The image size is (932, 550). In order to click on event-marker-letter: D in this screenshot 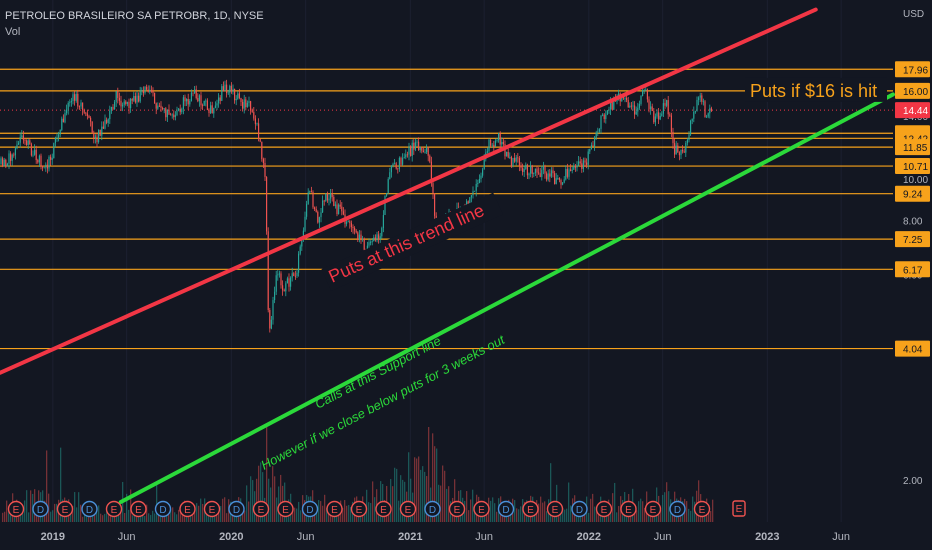, I will do `click(236, 510)`.